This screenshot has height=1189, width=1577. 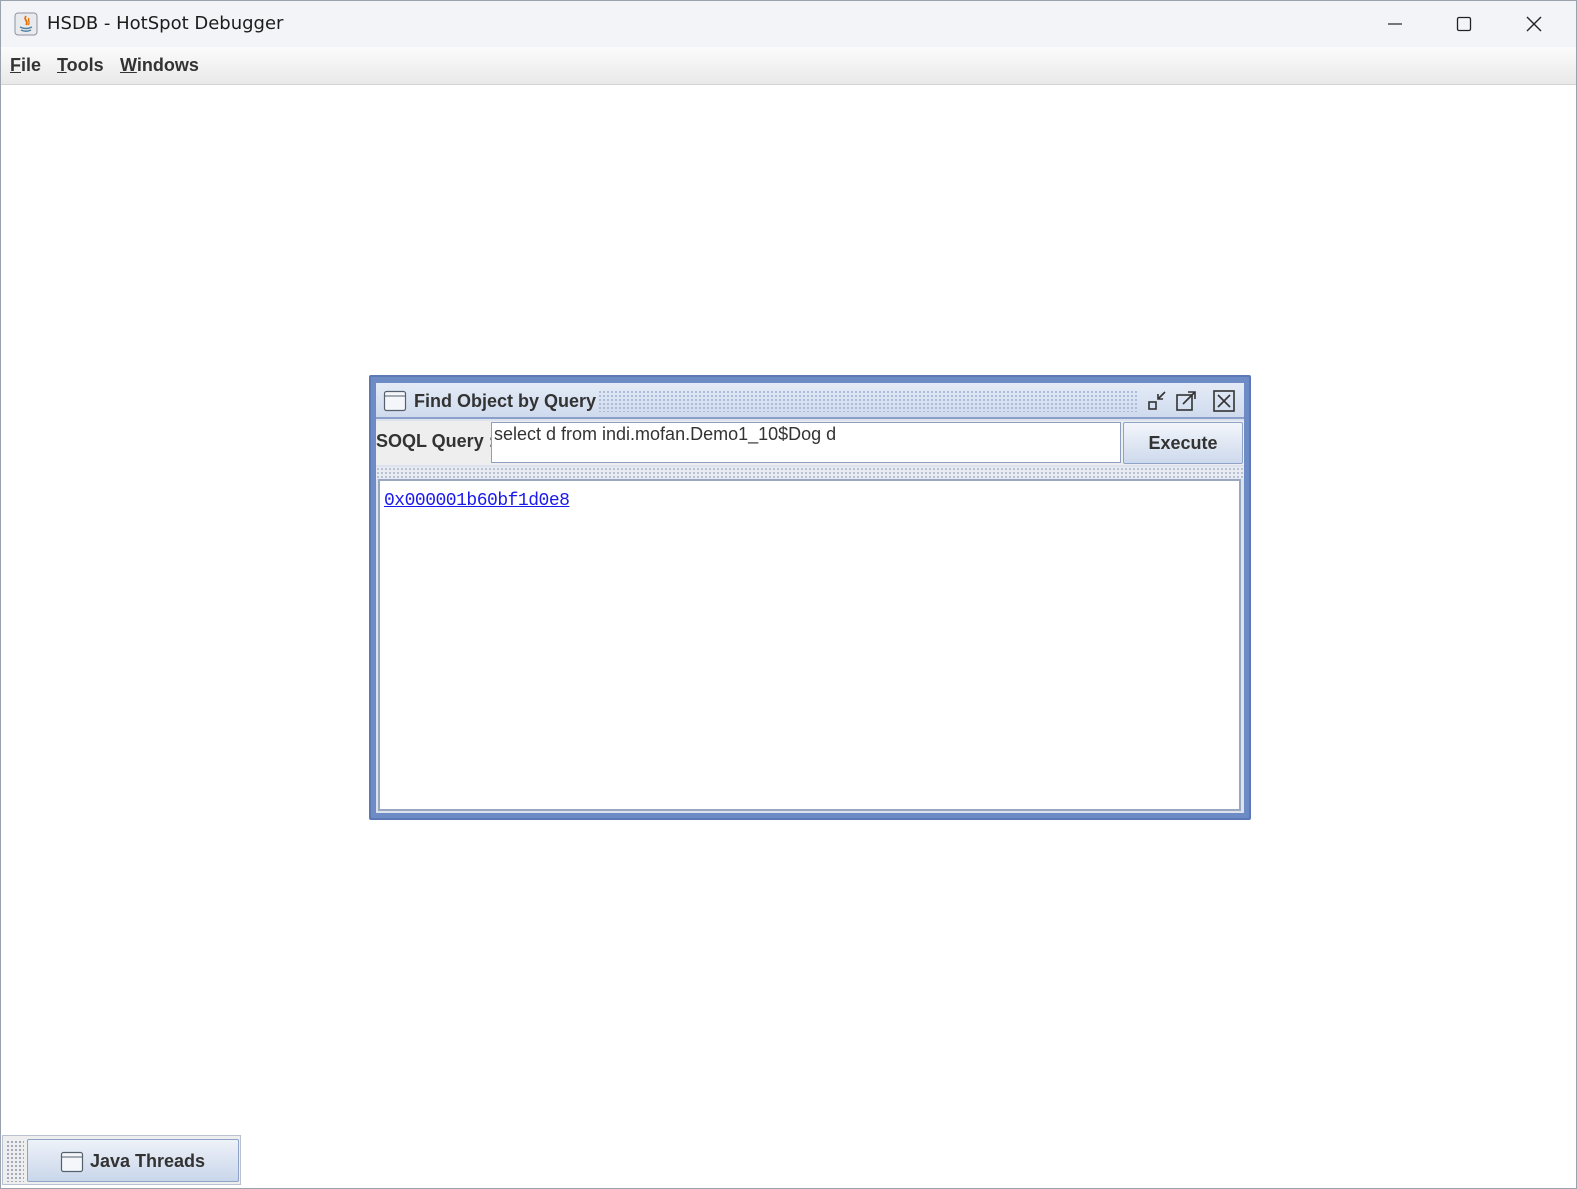 I want to click on java-threads-button: Java Threads, so click(x=133, y=1160).